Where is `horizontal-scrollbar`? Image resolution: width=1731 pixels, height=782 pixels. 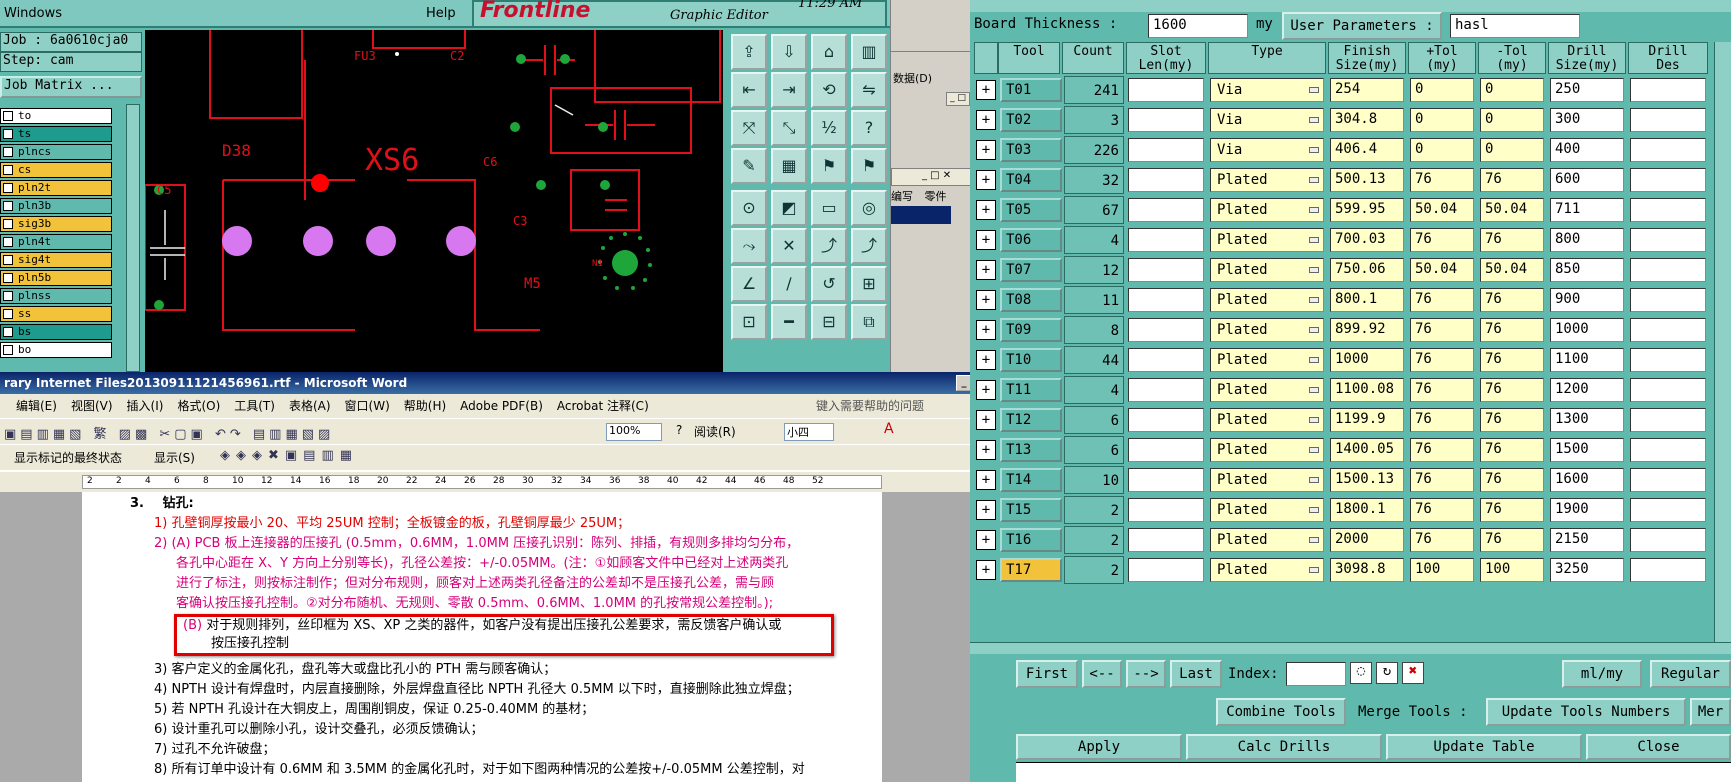
horizontal-scrollbar is located at coordinates (1350, 648).